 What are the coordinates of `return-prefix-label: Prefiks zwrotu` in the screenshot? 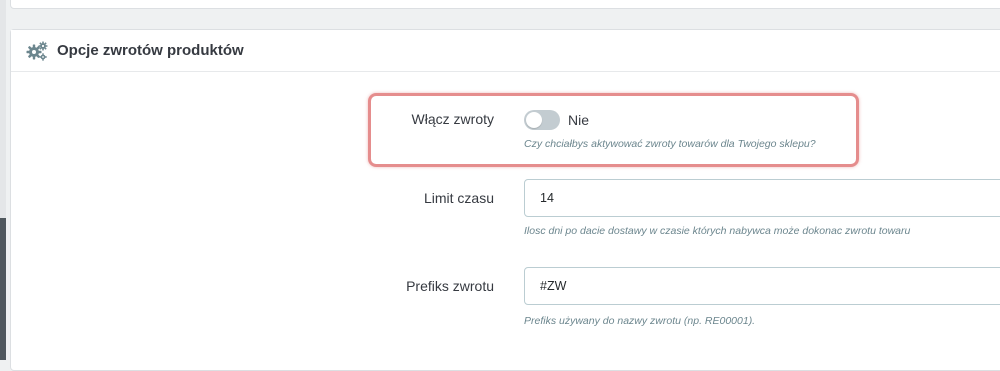 It's located at (450, 286).